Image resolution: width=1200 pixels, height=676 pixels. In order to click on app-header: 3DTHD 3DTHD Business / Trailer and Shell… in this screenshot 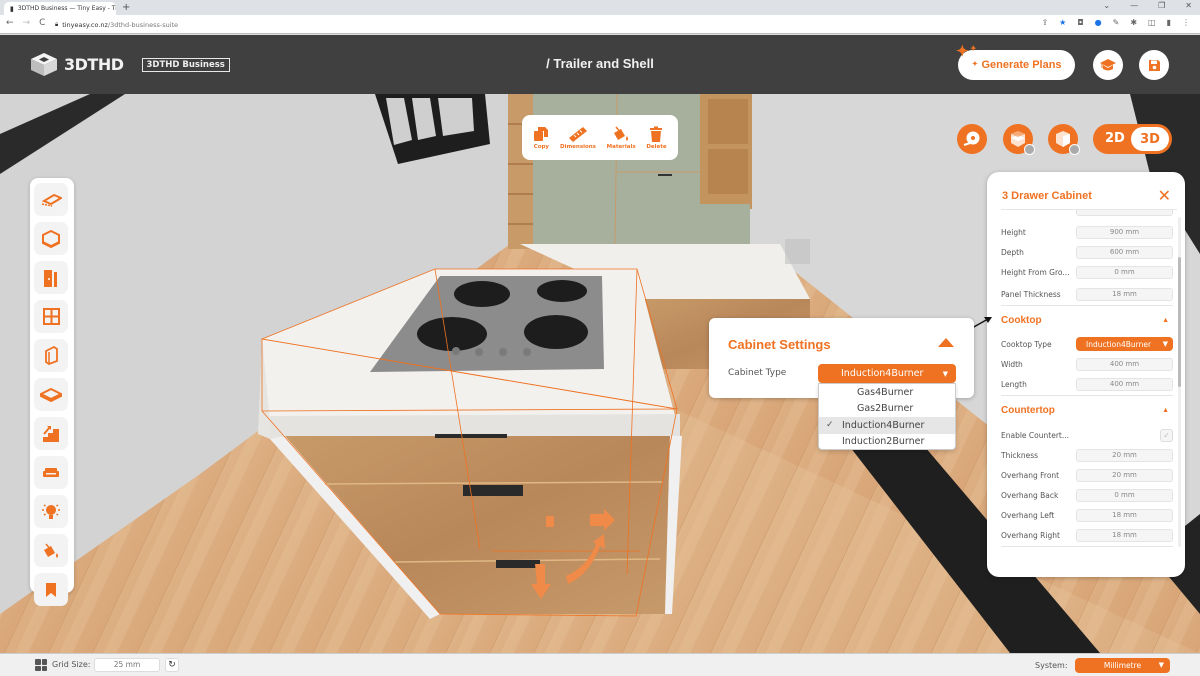, I will do `click(600, 64)`.